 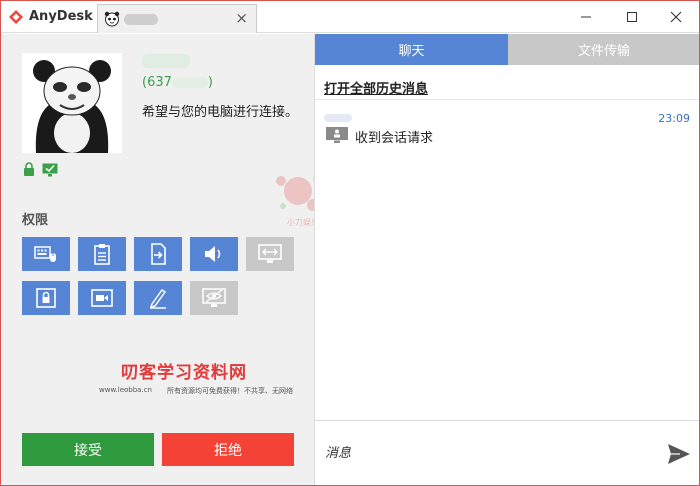 What do you see at coordinates (210, 82) in the screenshot?
I see `remote-id-suffix: )` at bounding box center [210, 82].